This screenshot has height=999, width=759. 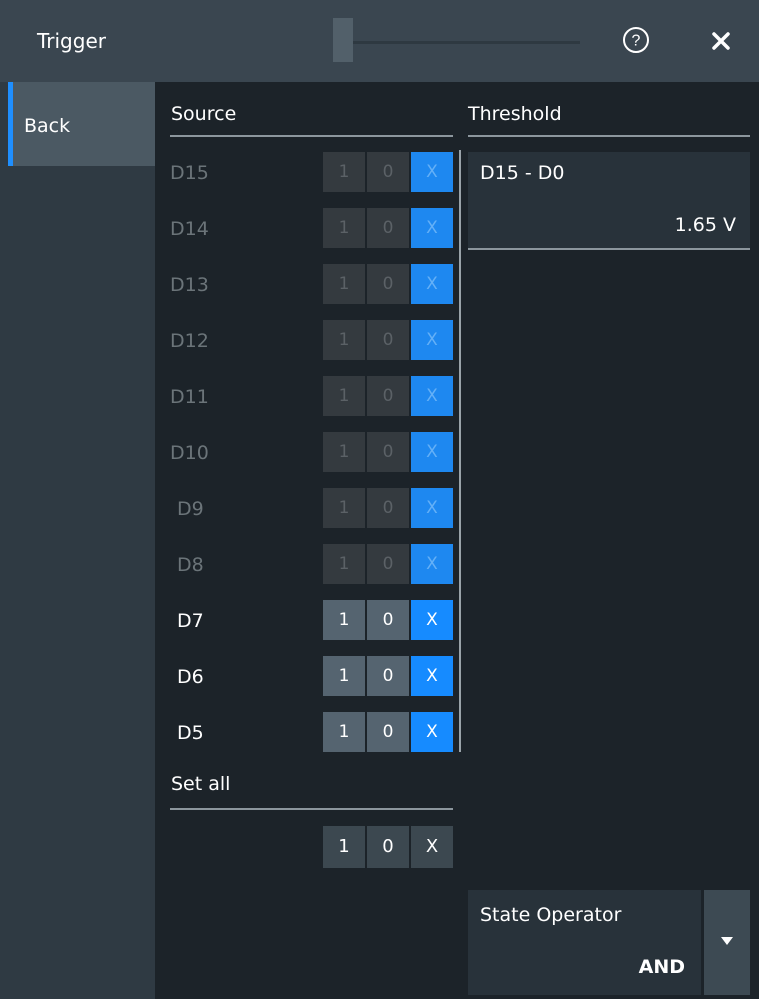 I want to click on source-row-label: D8, so click(x=190, y=565).